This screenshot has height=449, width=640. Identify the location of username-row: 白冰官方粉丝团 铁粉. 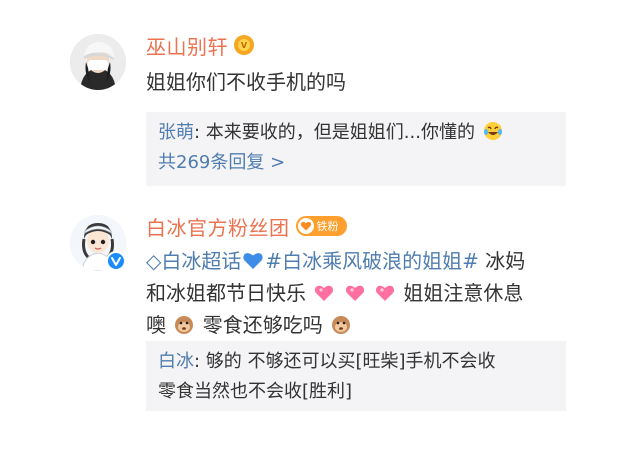
(246, 226).